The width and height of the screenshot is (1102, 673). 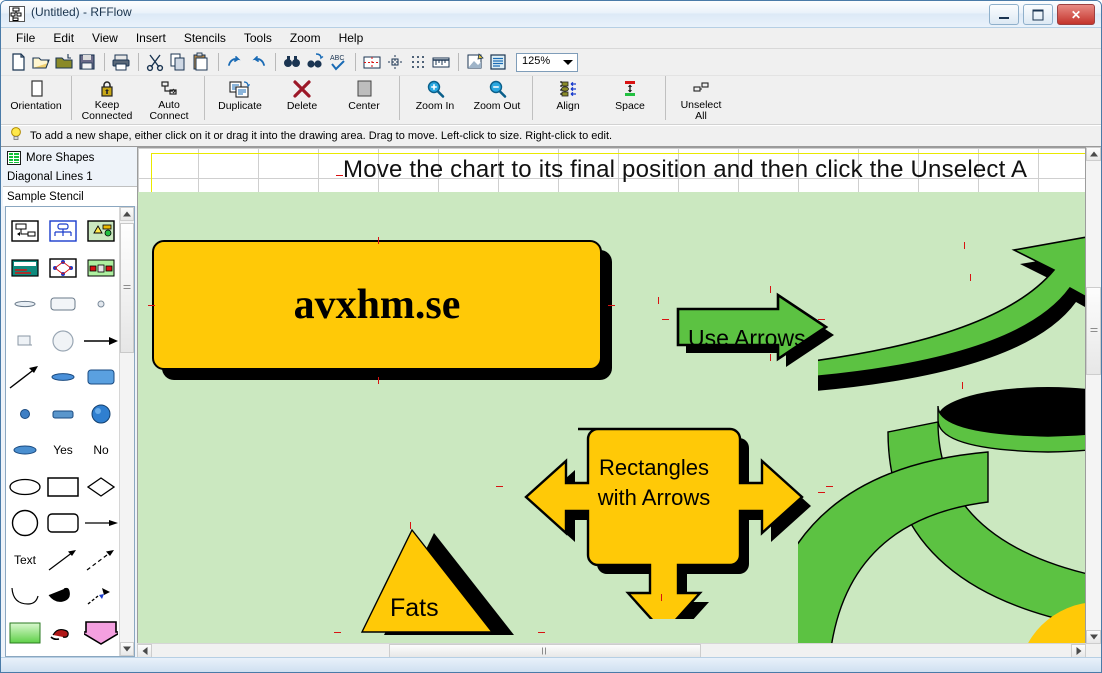 I want to click on stencil-shape-diagonal-arrow, so click(x=25, y=377).